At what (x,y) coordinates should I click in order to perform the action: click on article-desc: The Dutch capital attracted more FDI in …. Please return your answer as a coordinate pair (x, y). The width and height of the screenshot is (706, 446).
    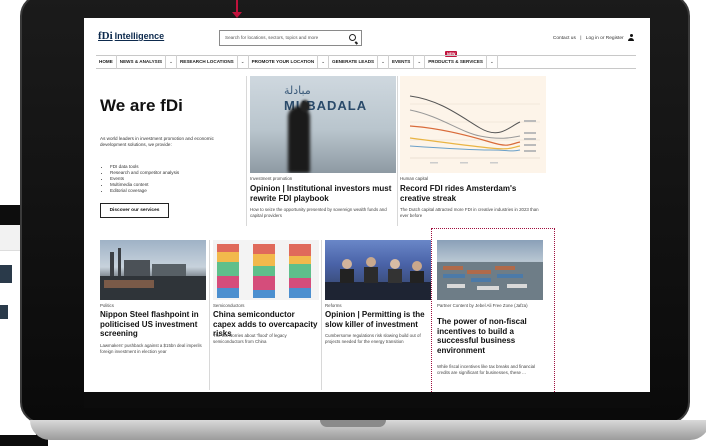
    Looking at the image, I should click on (469, 212).